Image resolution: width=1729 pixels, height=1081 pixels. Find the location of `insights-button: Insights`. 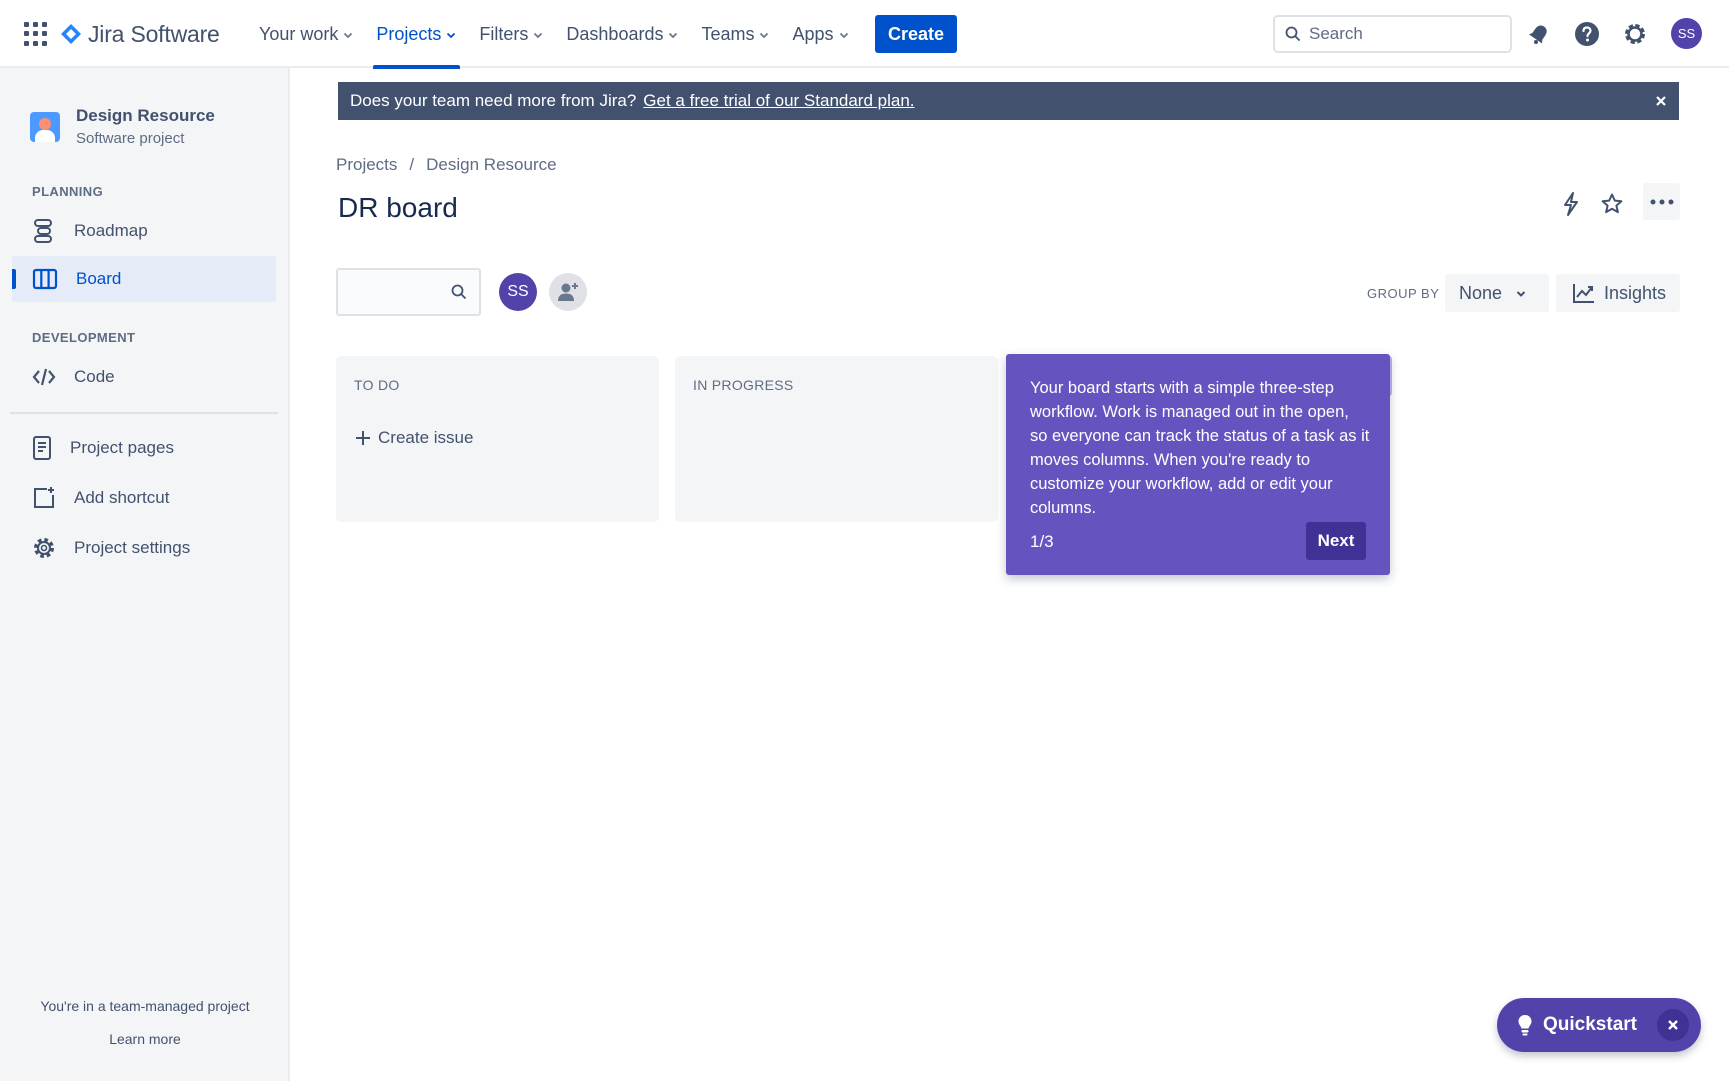

insights-button: Insights is located at coordinates (1618, 293).